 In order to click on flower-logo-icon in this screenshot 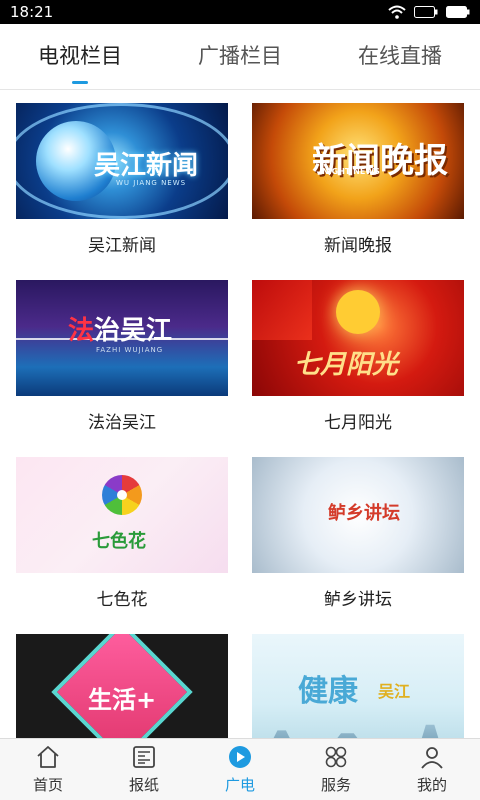, I will do `click(122, 495)`.